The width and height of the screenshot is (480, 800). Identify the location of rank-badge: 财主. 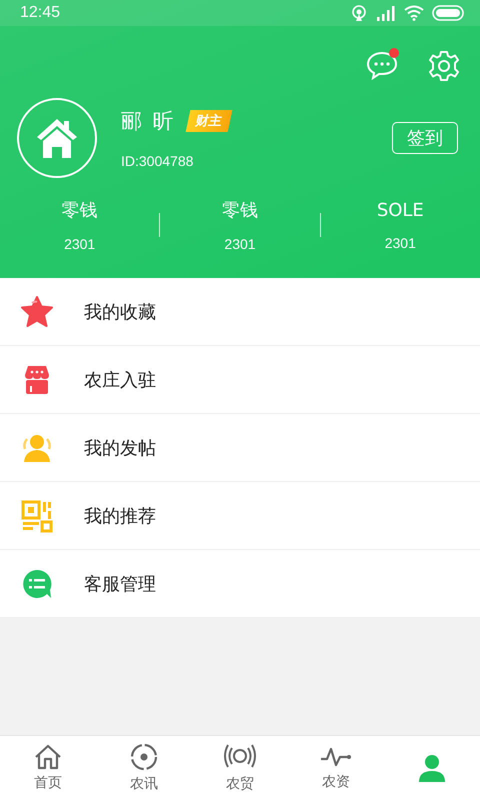
(208, 121).